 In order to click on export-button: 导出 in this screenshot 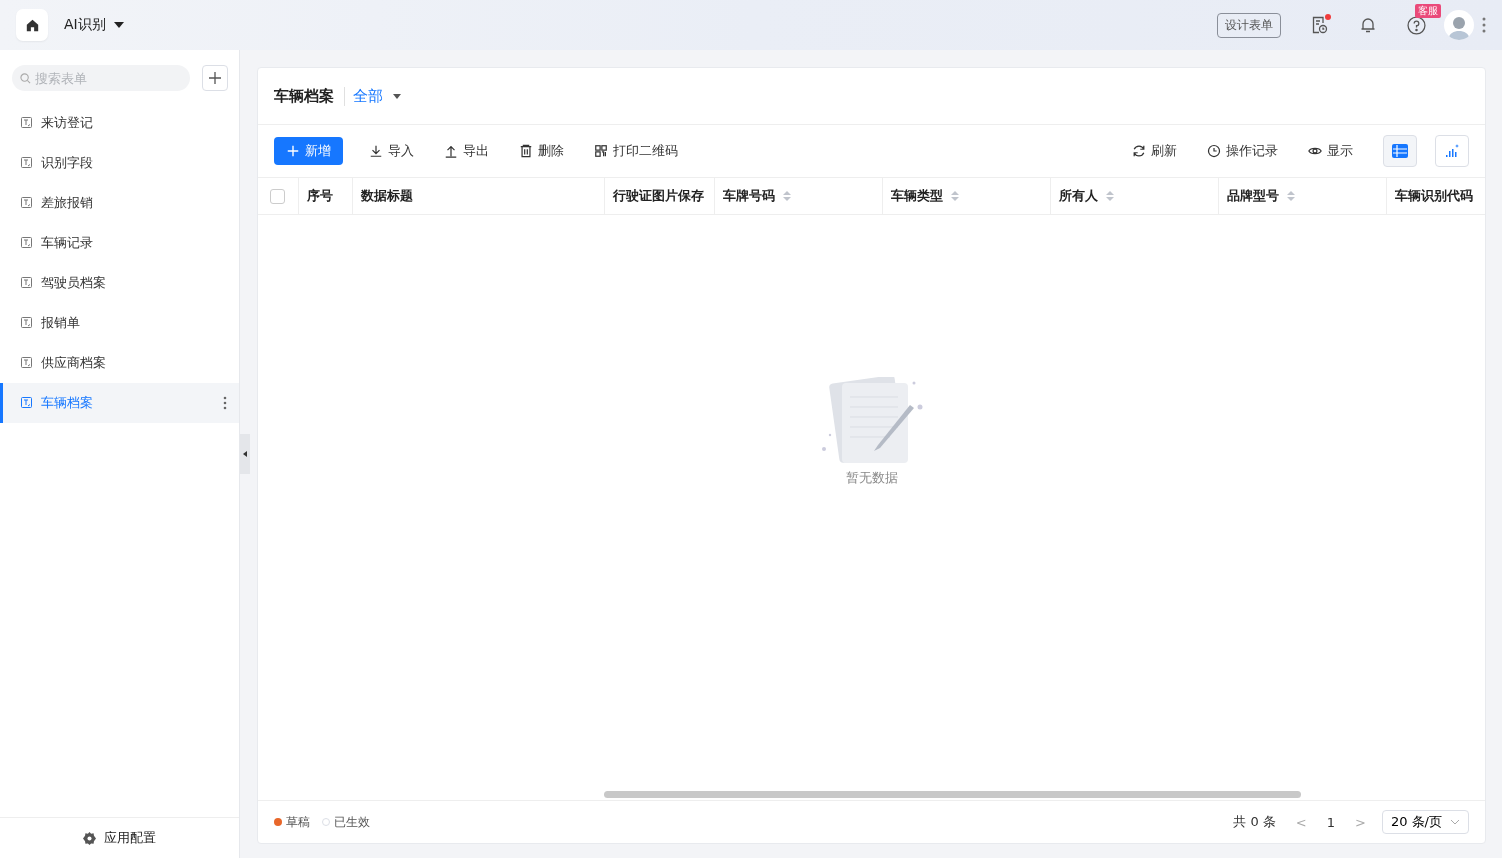, I will do `click(466, 151)`.